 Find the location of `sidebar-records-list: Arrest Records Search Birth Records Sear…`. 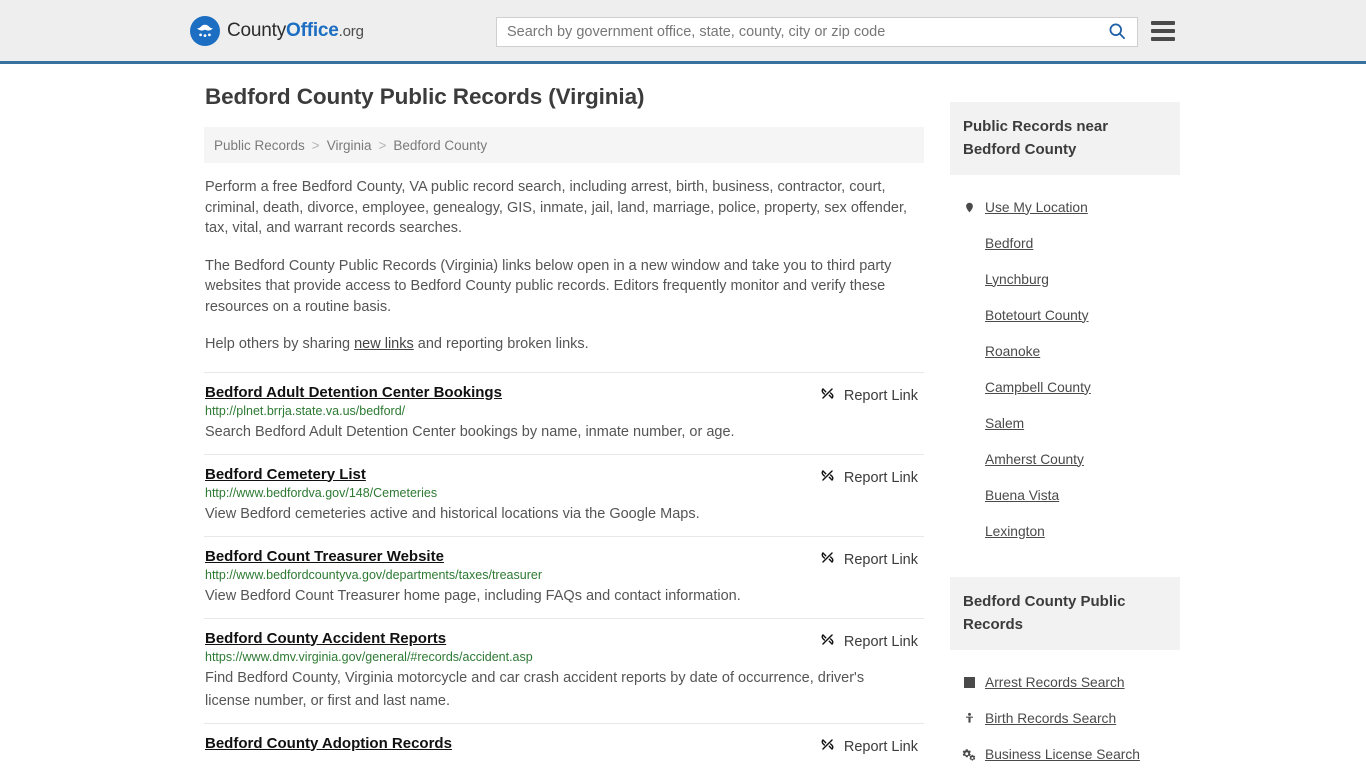

sidebar-records-list: Arrest Records Search Birth Records Sear… is located at coordinates (1065, 716).